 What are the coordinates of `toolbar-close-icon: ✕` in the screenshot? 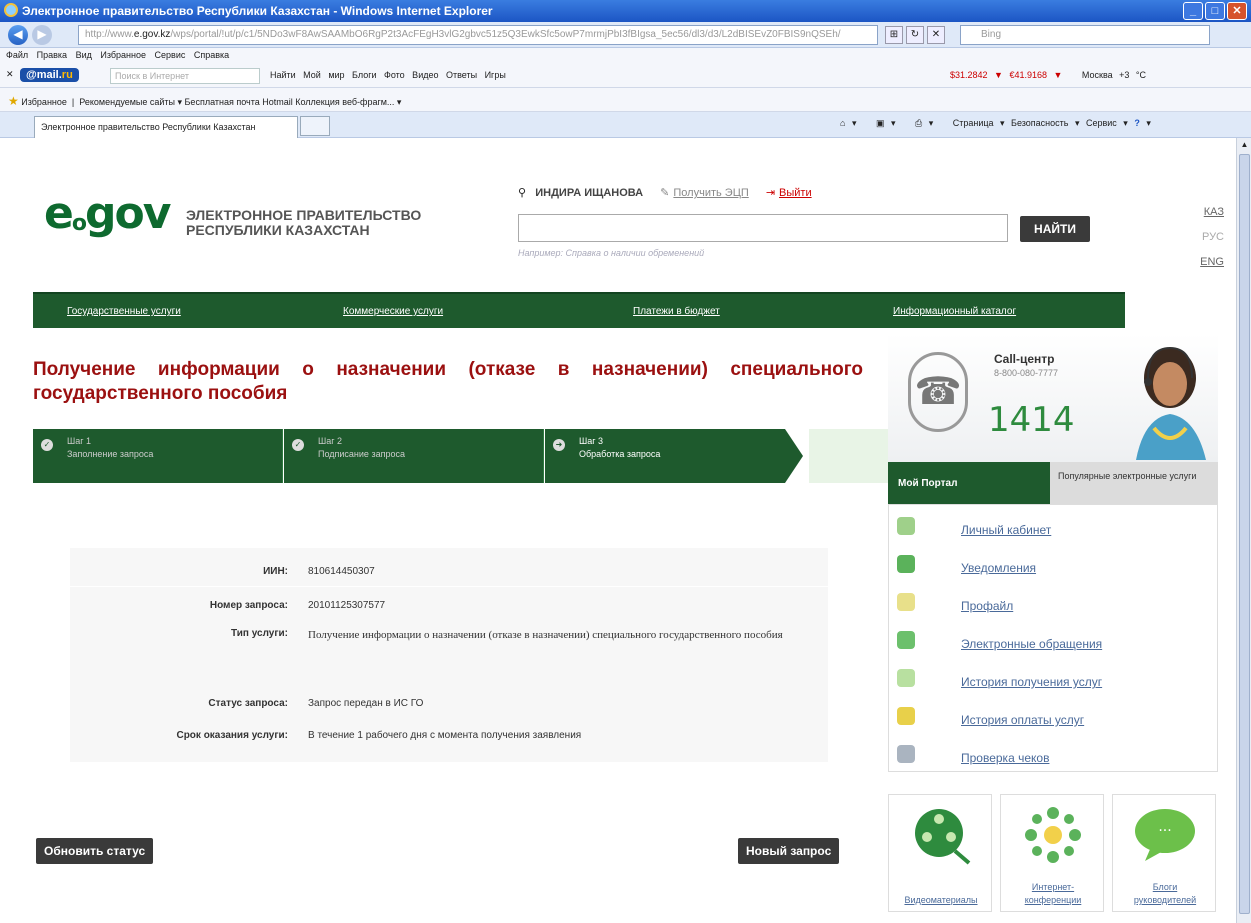 It's located at (10, 74).